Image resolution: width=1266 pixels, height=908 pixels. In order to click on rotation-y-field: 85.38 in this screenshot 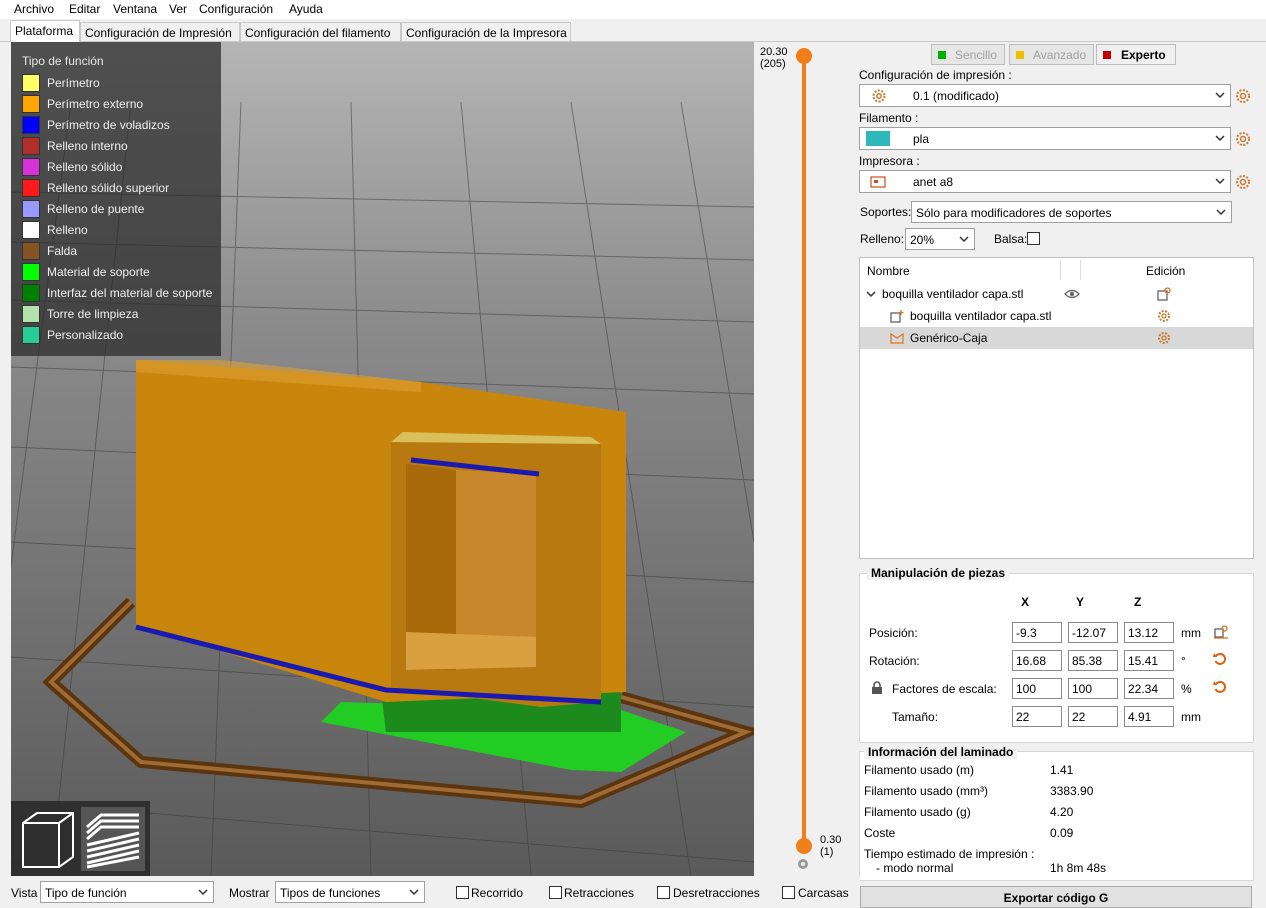, I will do `click(1093, 660)`.